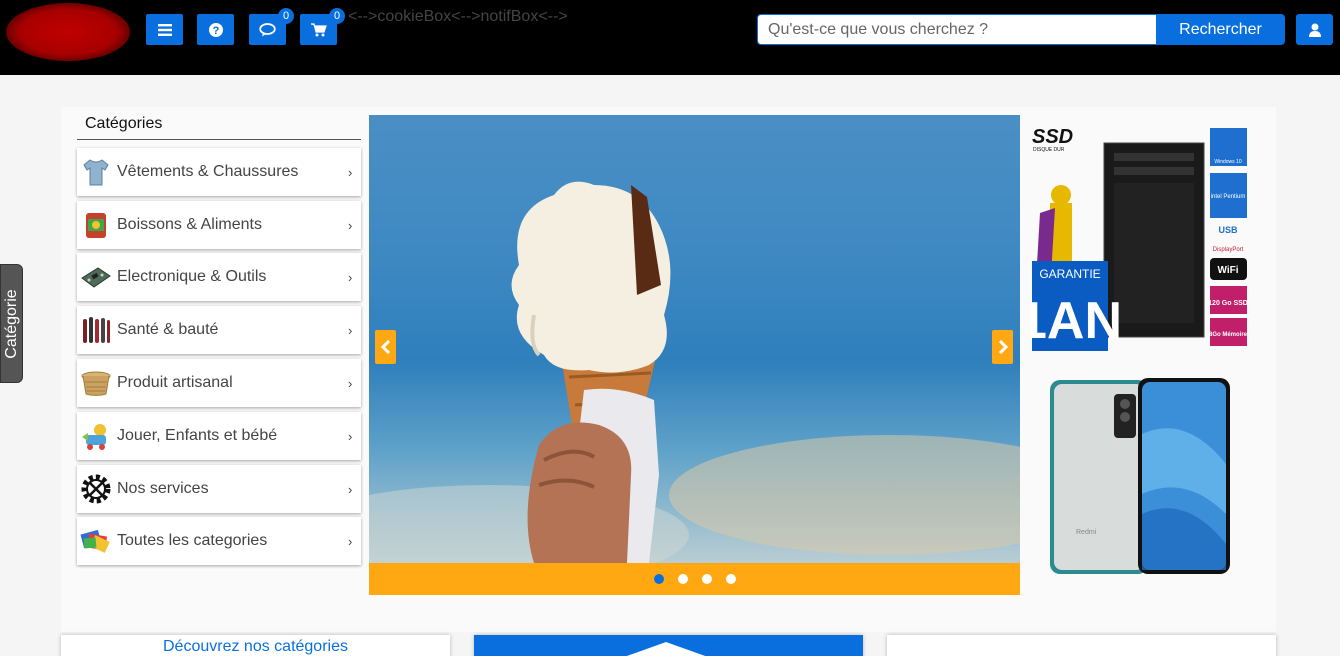 The width and height of the screenshot is (1340, 656). I want to click on phone-promo-image: Redmi, so click(1140, 476).